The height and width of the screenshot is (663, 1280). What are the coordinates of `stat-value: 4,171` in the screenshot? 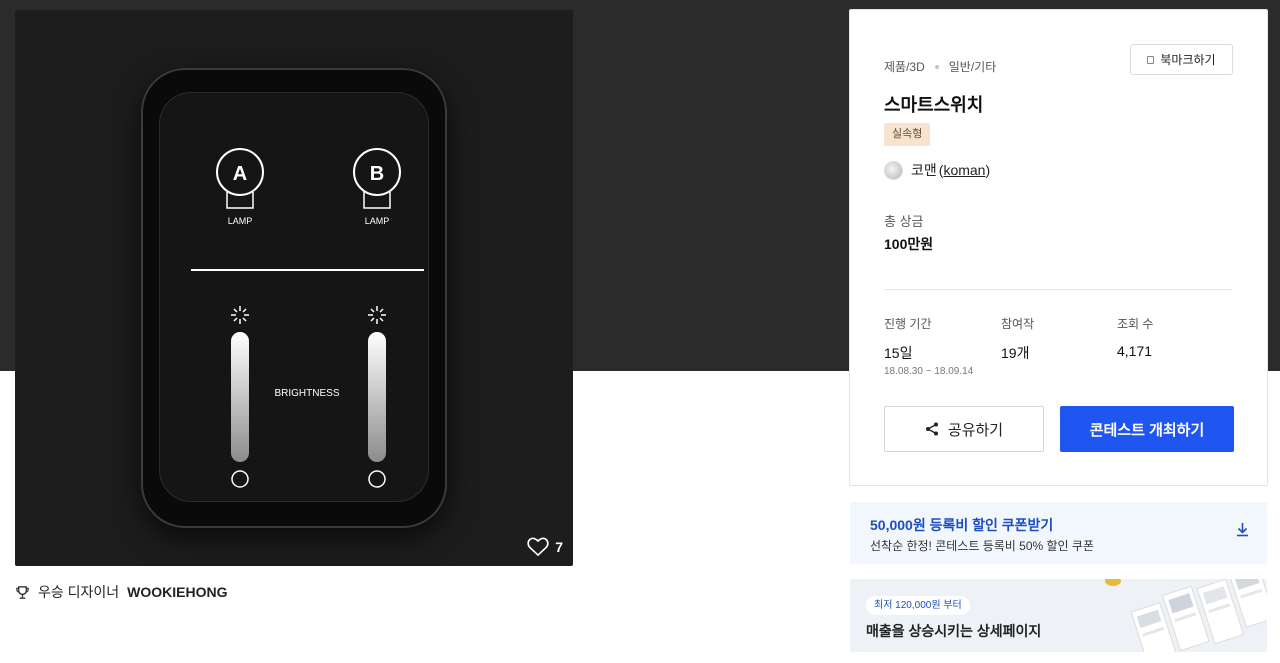 It's located at (1135, 351).